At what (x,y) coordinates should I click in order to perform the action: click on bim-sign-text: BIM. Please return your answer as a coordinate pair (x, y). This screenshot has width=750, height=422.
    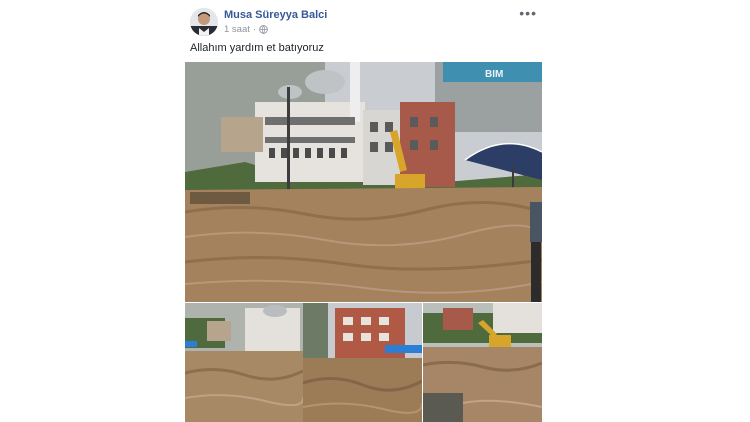
    Looking at the image, I should click on (494, 74).